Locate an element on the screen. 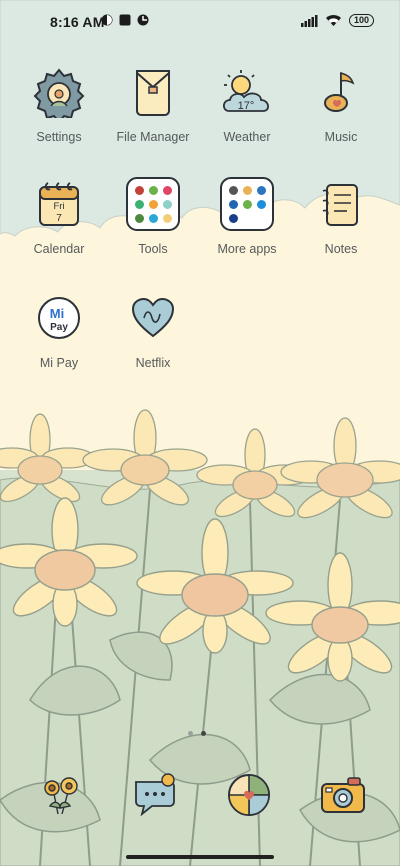 This screenshot has width=400, height=866. app-label: Notes is located at coordinates (341, 249).